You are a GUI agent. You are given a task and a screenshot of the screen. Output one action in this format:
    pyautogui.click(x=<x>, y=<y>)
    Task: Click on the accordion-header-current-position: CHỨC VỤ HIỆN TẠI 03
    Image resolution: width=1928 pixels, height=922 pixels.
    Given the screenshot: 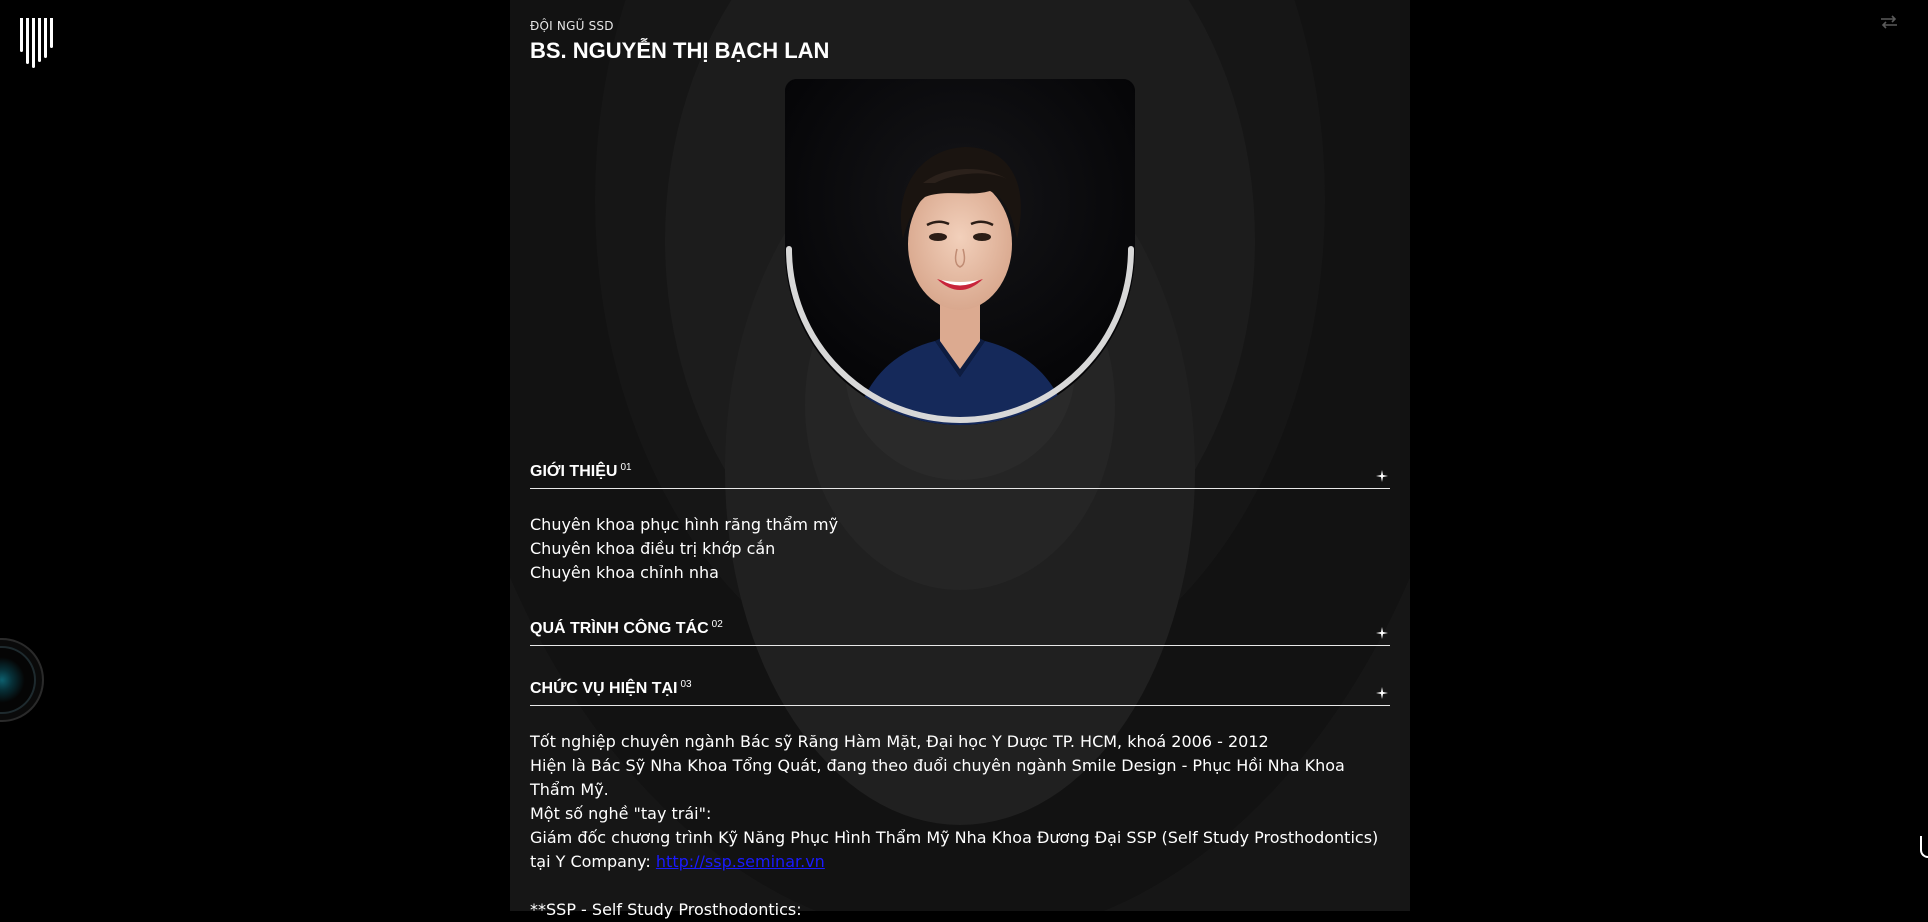 What is the action you would take?
    pyautogui.click(x=960, y=690)
    